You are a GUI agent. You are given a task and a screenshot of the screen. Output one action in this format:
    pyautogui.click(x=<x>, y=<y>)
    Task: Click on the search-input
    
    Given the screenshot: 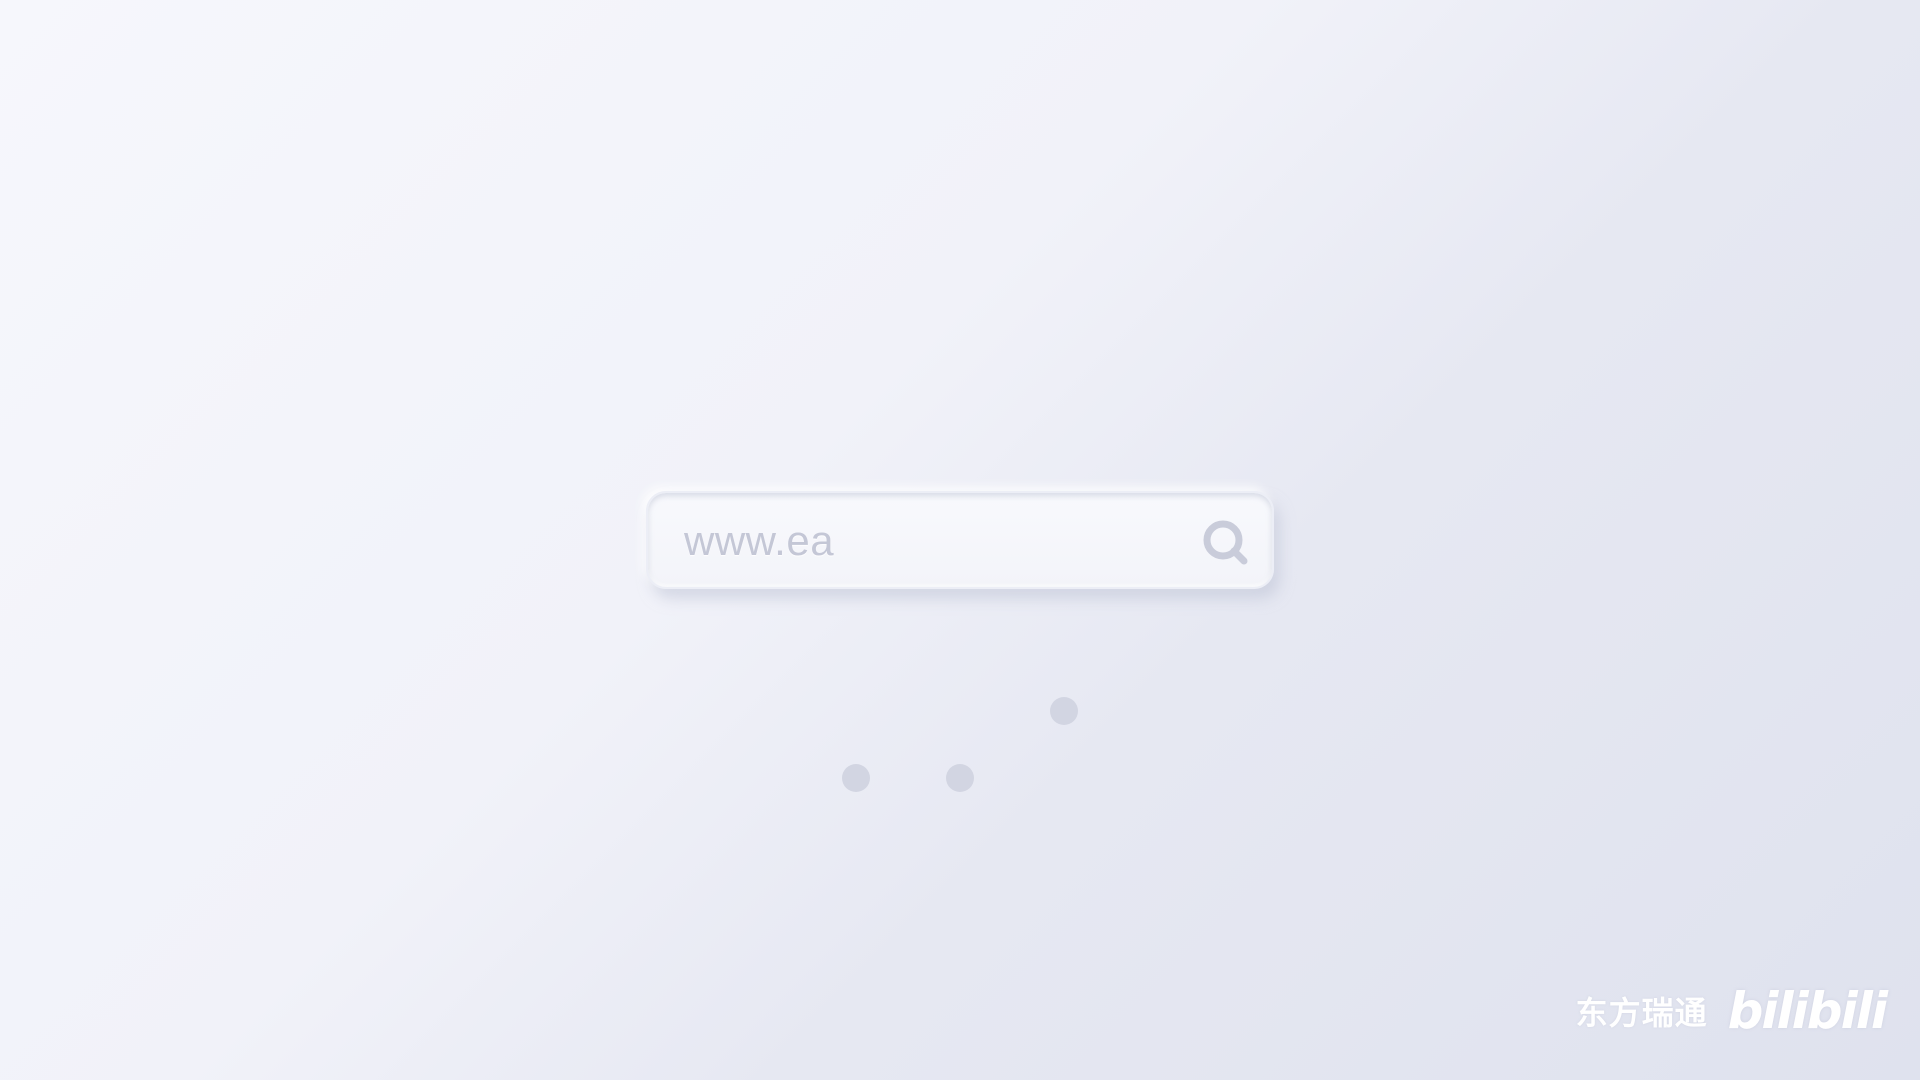 What is the action you would take?
    pyautogui.click(x=914, y=541)
    